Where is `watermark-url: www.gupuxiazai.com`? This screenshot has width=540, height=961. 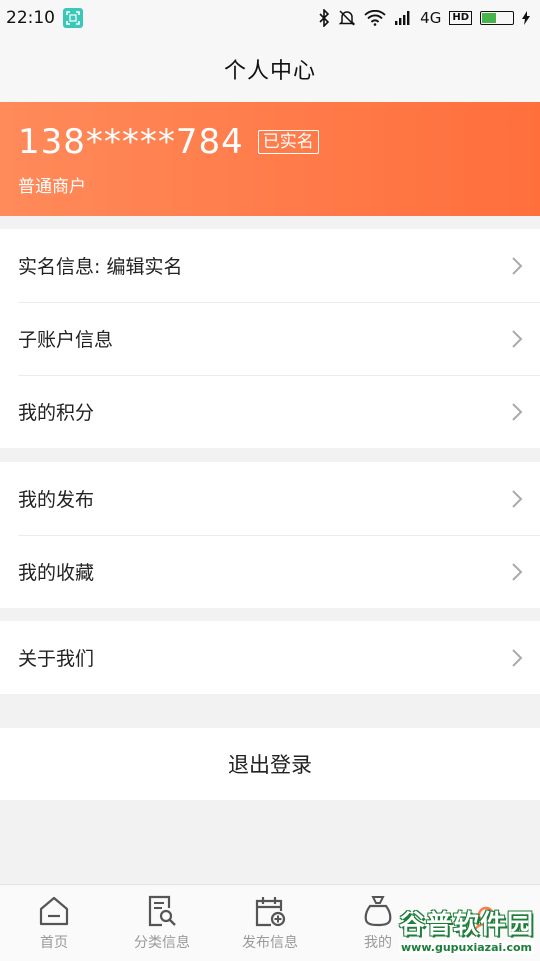
watermark-url: www.gupuxiazai.com is located at coordinates (466, 947).